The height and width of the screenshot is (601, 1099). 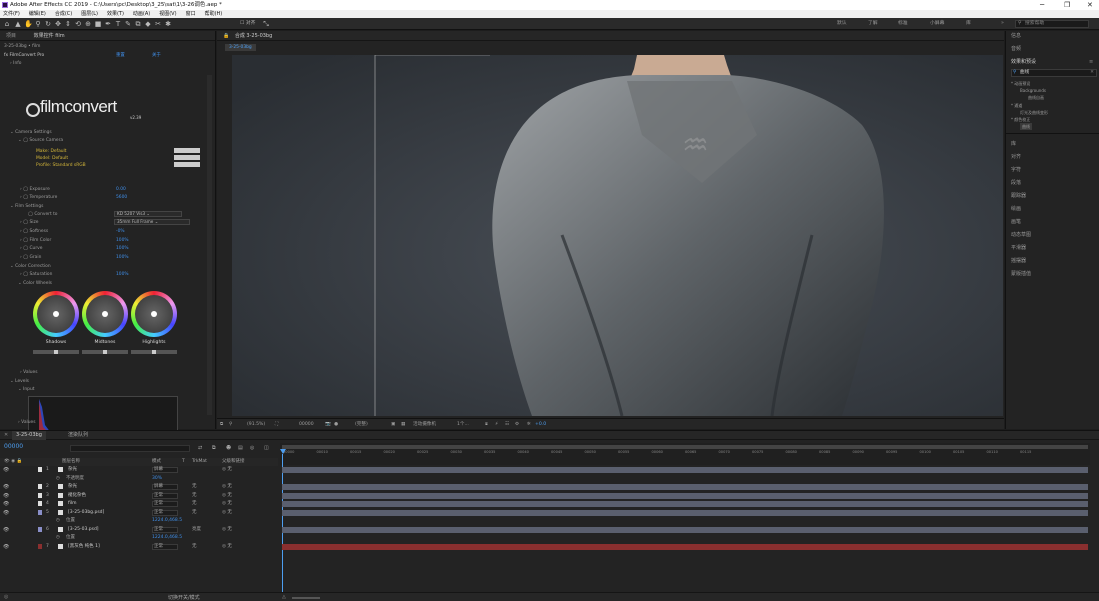 What do you see at coordinates (1054, 73) in the screenshot?
I see `effects-search-input: ⚲ 曲线 ✕` at bounding box center [1054, 73].